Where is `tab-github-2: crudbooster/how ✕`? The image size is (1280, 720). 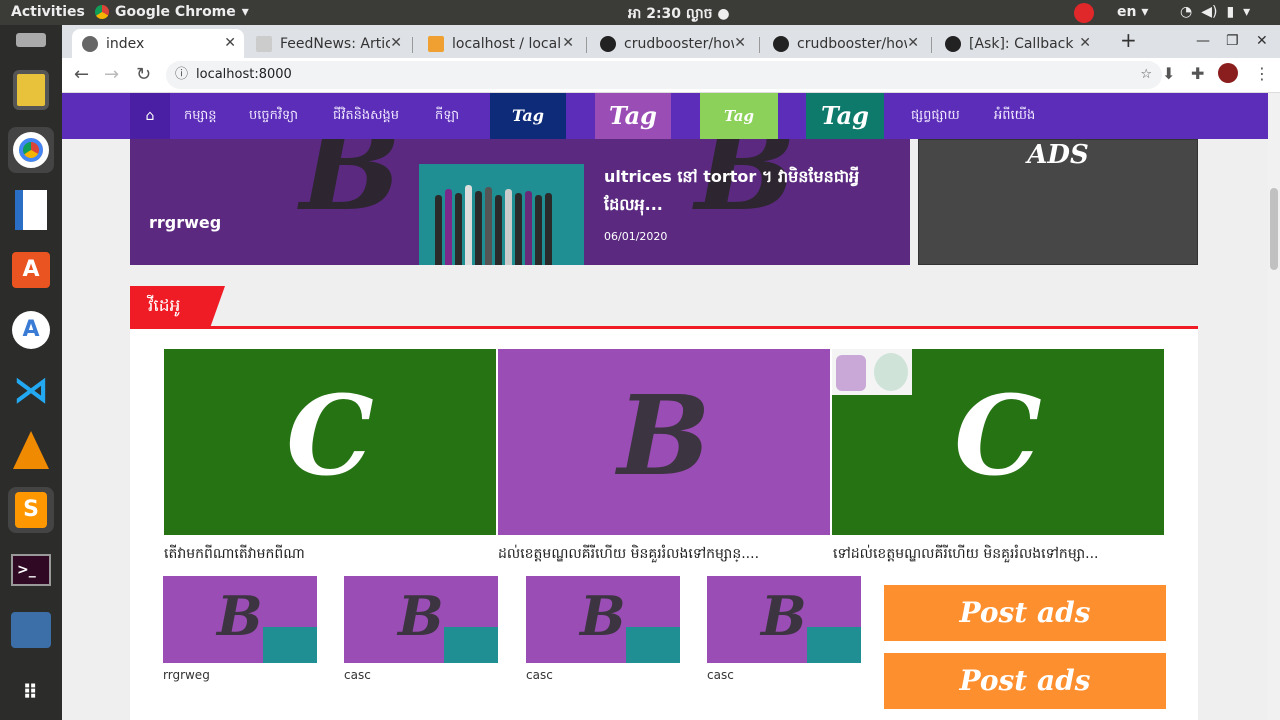 tab-github-2: crudbooster/how ✕ is located at coordinates (845, 43).